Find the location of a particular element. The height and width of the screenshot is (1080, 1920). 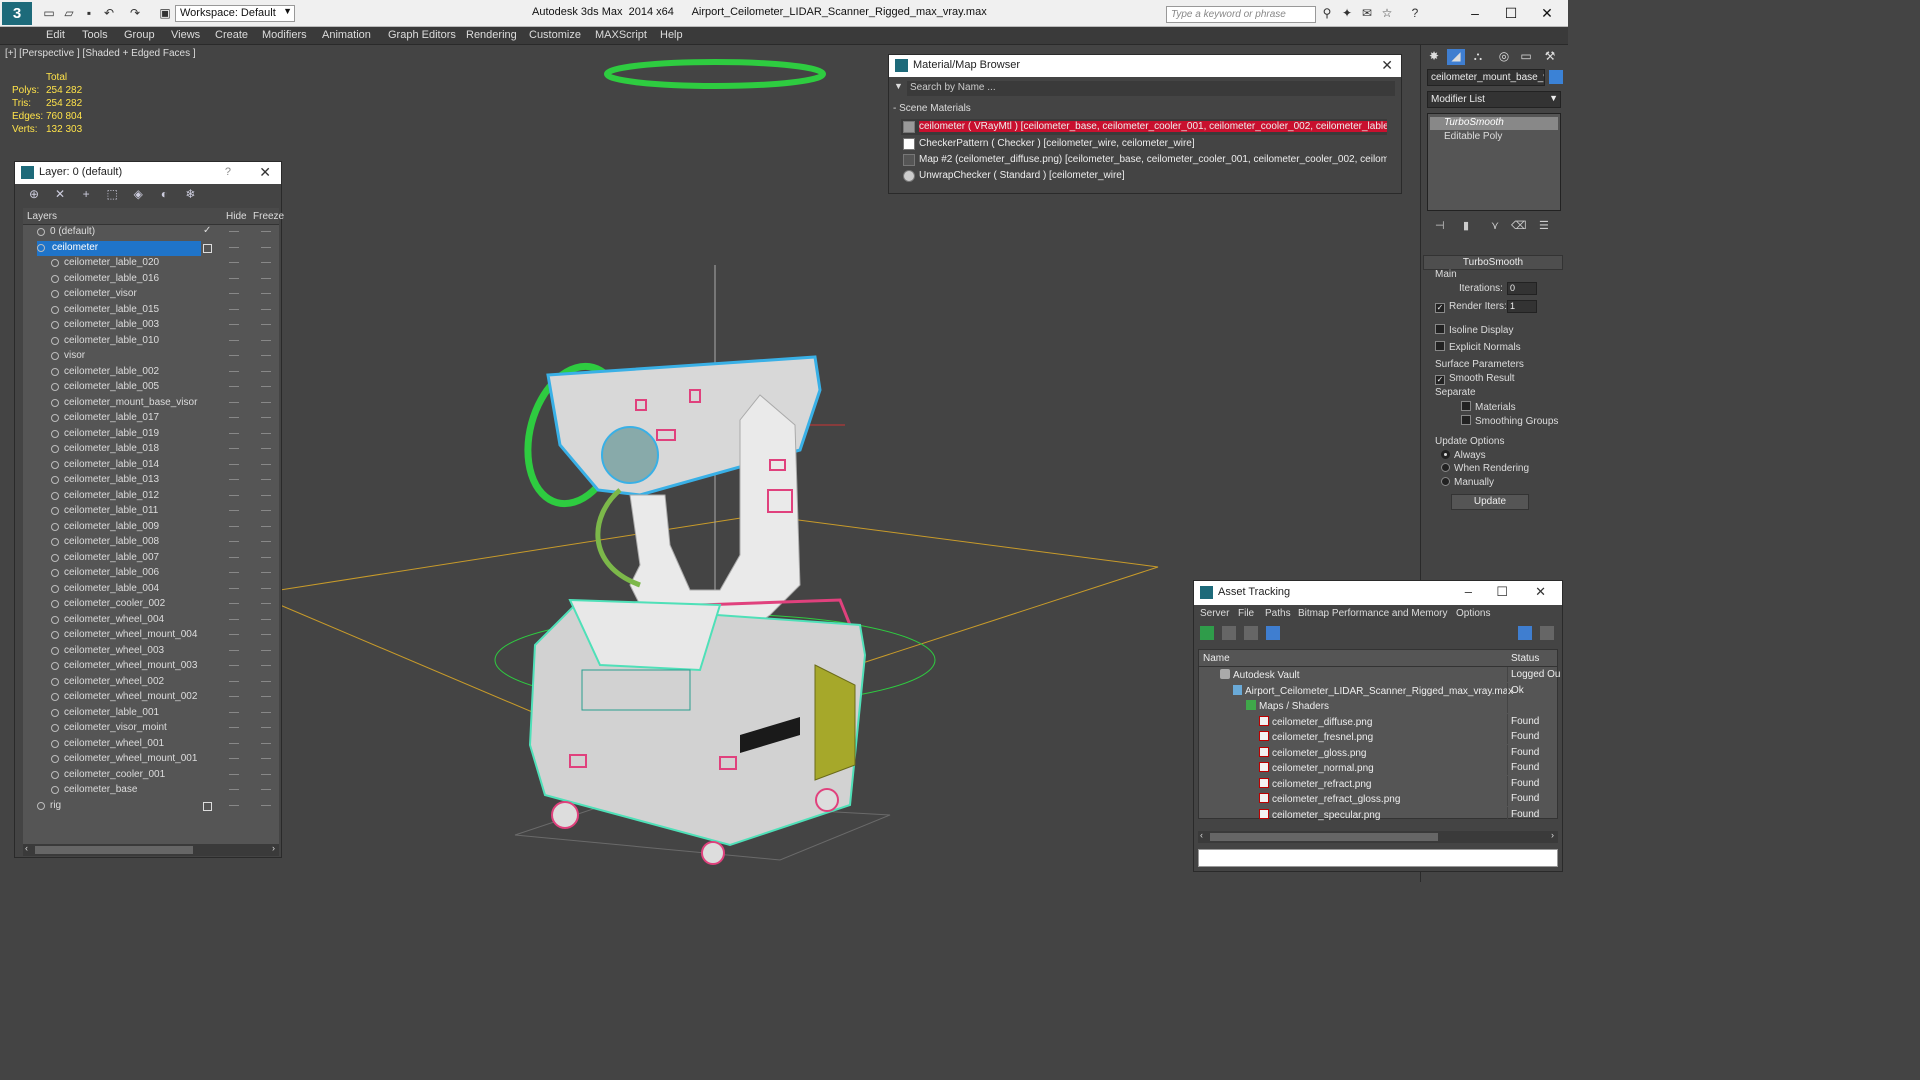

materials-row: Materials is located at coordinates (1488, 407).